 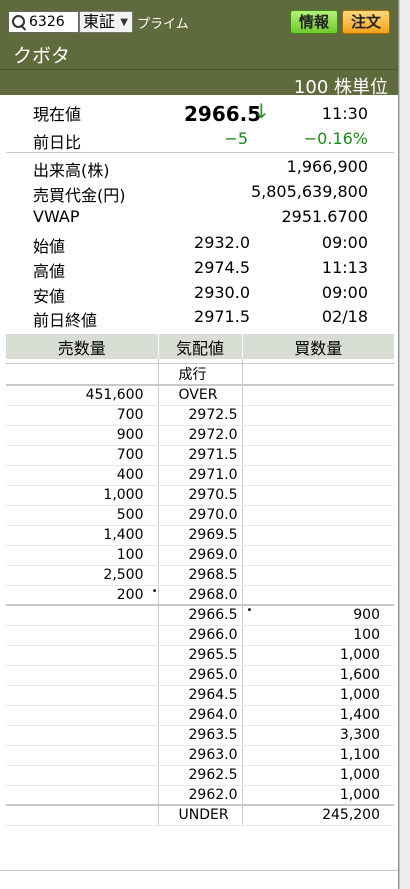 I want to click on bid-price: 2964.5, so click(x=200, y=695).